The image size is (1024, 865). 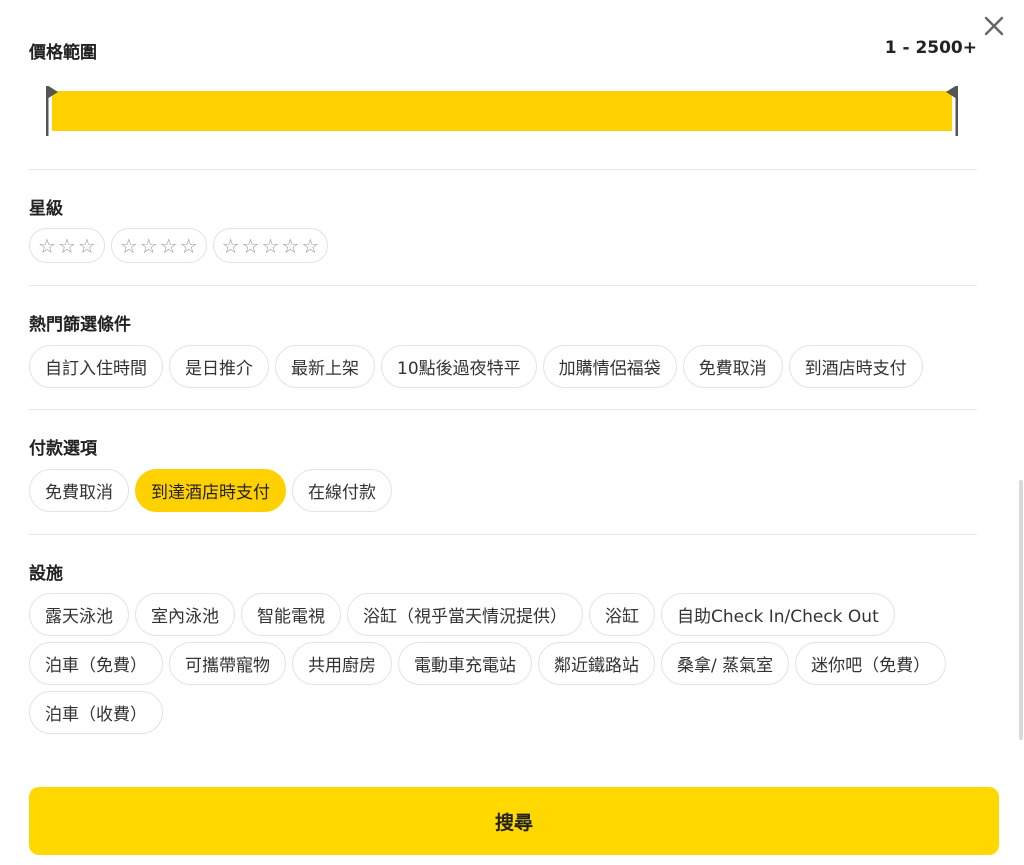 What do you see at coordinates (96, 712) in the screenshot?
I see `facility-chip: 泊車（收費）` at bounding box center [96, 712].